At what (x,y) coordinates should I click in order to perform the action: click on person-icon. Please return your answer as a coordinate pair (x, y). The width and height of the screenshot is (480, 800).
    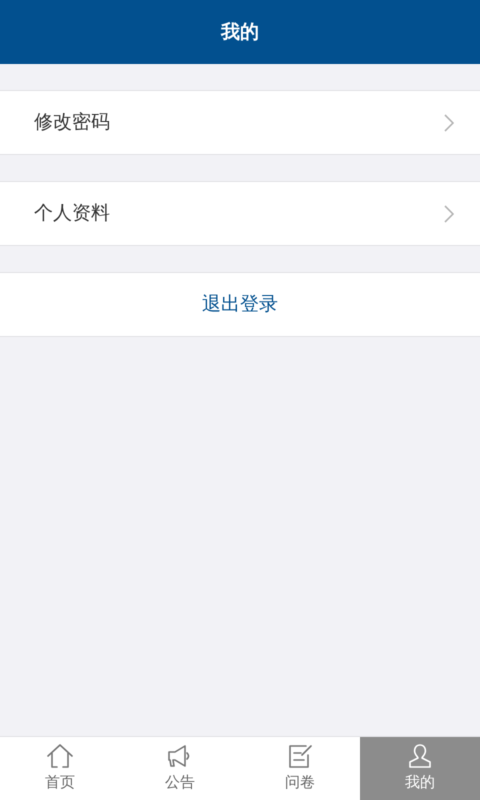
    Looking at the image, I should click on (420, 756).